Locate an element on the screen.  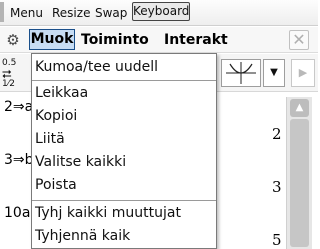
app-menubar: ⚙ Muok Toiminto Interakt ✕ is located at coordinates (159, 40).